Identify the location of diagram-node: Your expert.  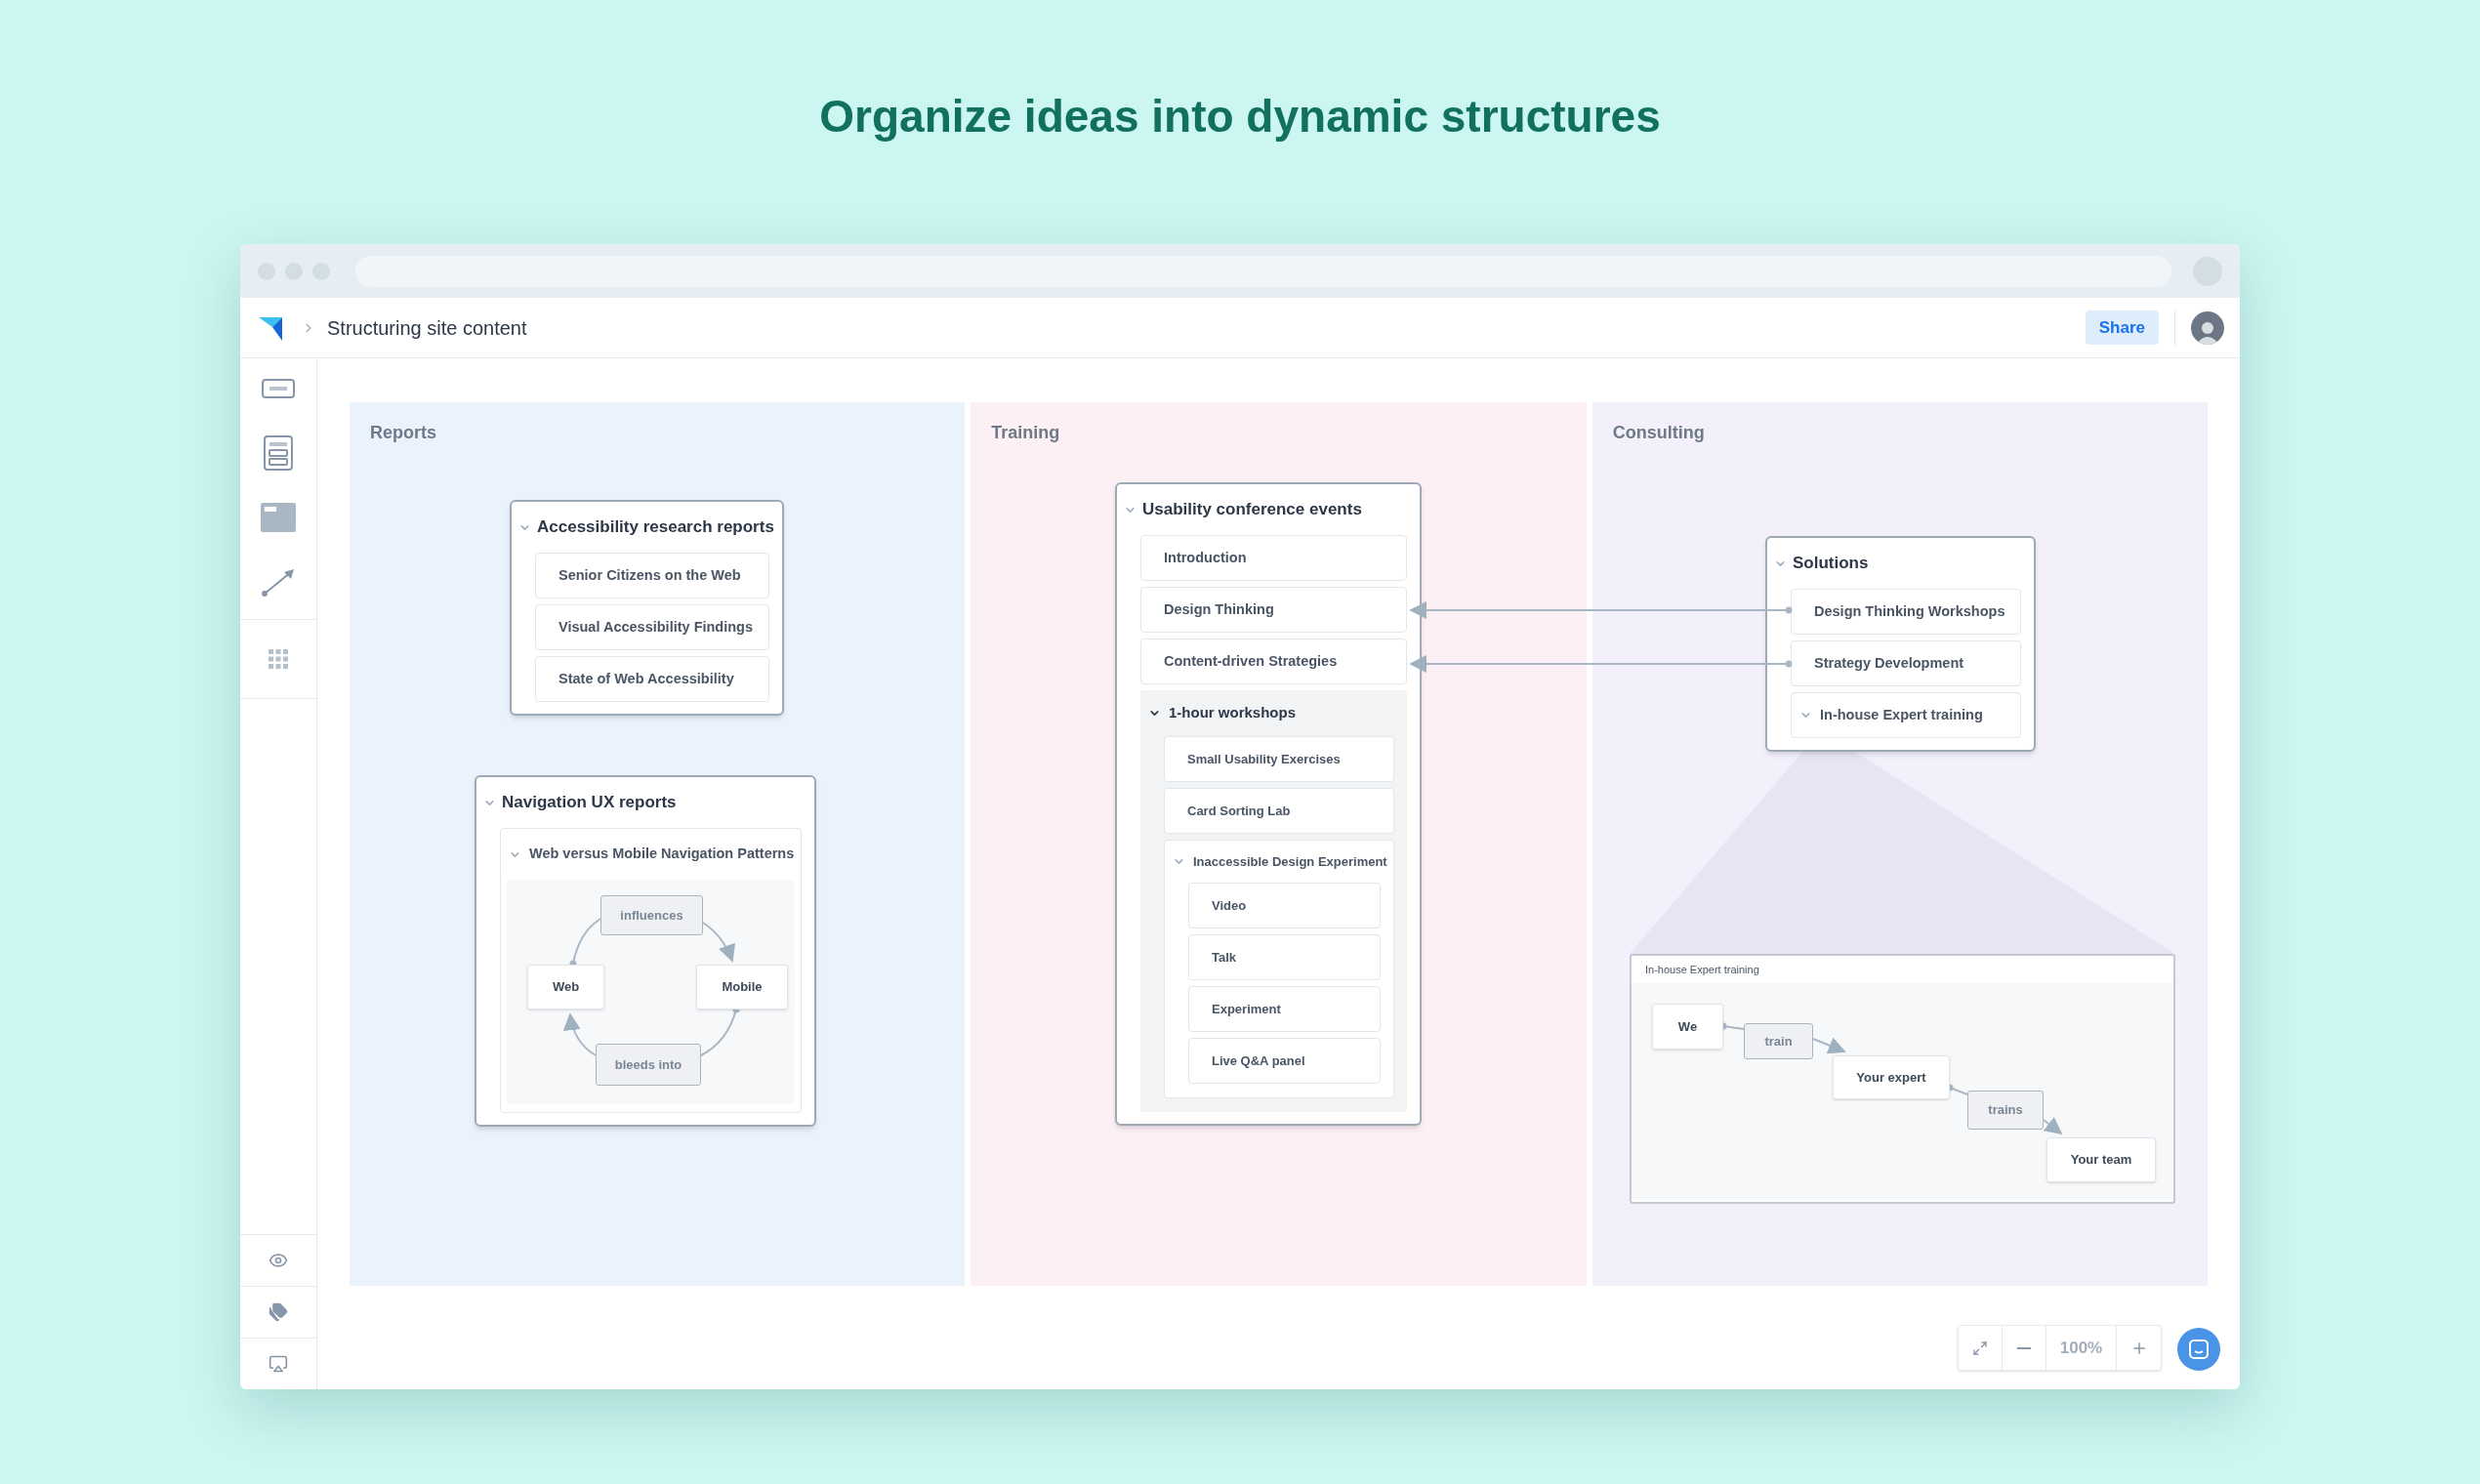
(1891, 1077).